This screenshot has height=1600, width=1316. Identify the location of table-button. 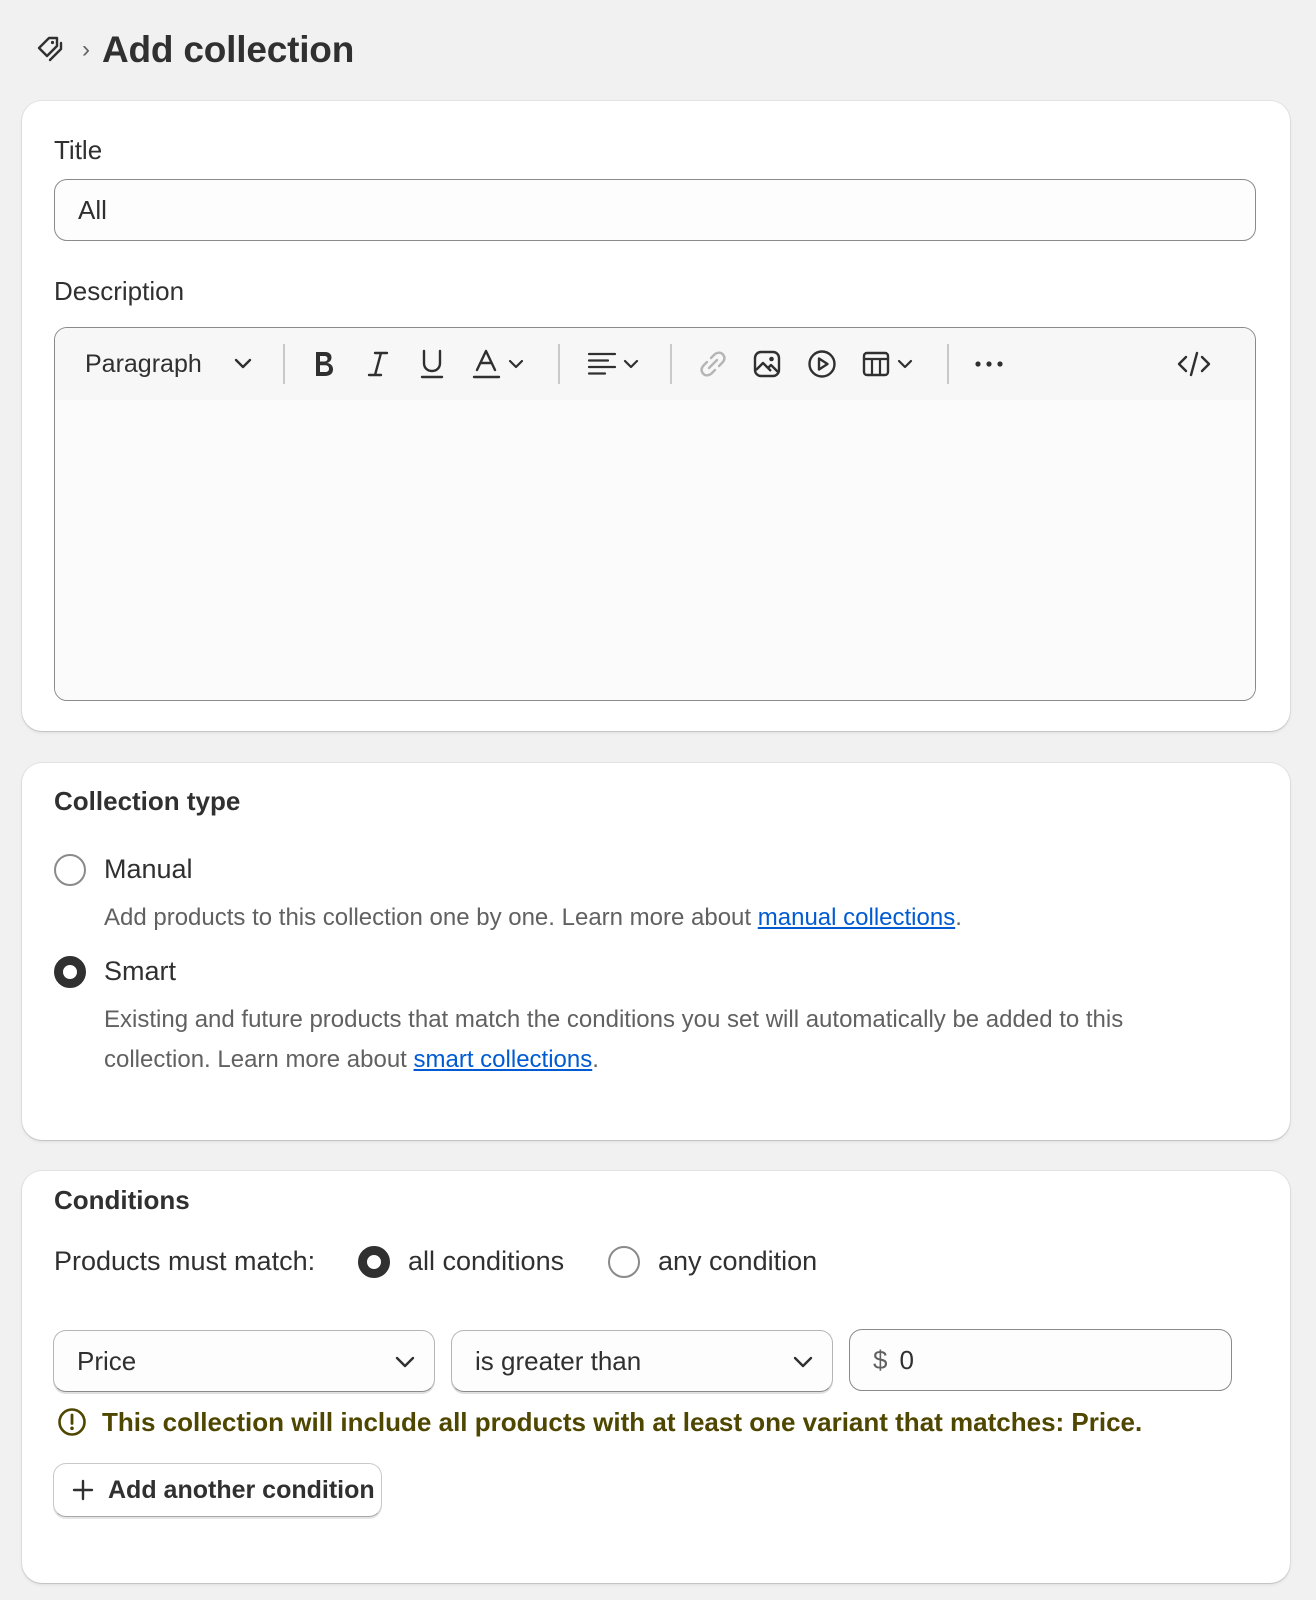
(887, 364).